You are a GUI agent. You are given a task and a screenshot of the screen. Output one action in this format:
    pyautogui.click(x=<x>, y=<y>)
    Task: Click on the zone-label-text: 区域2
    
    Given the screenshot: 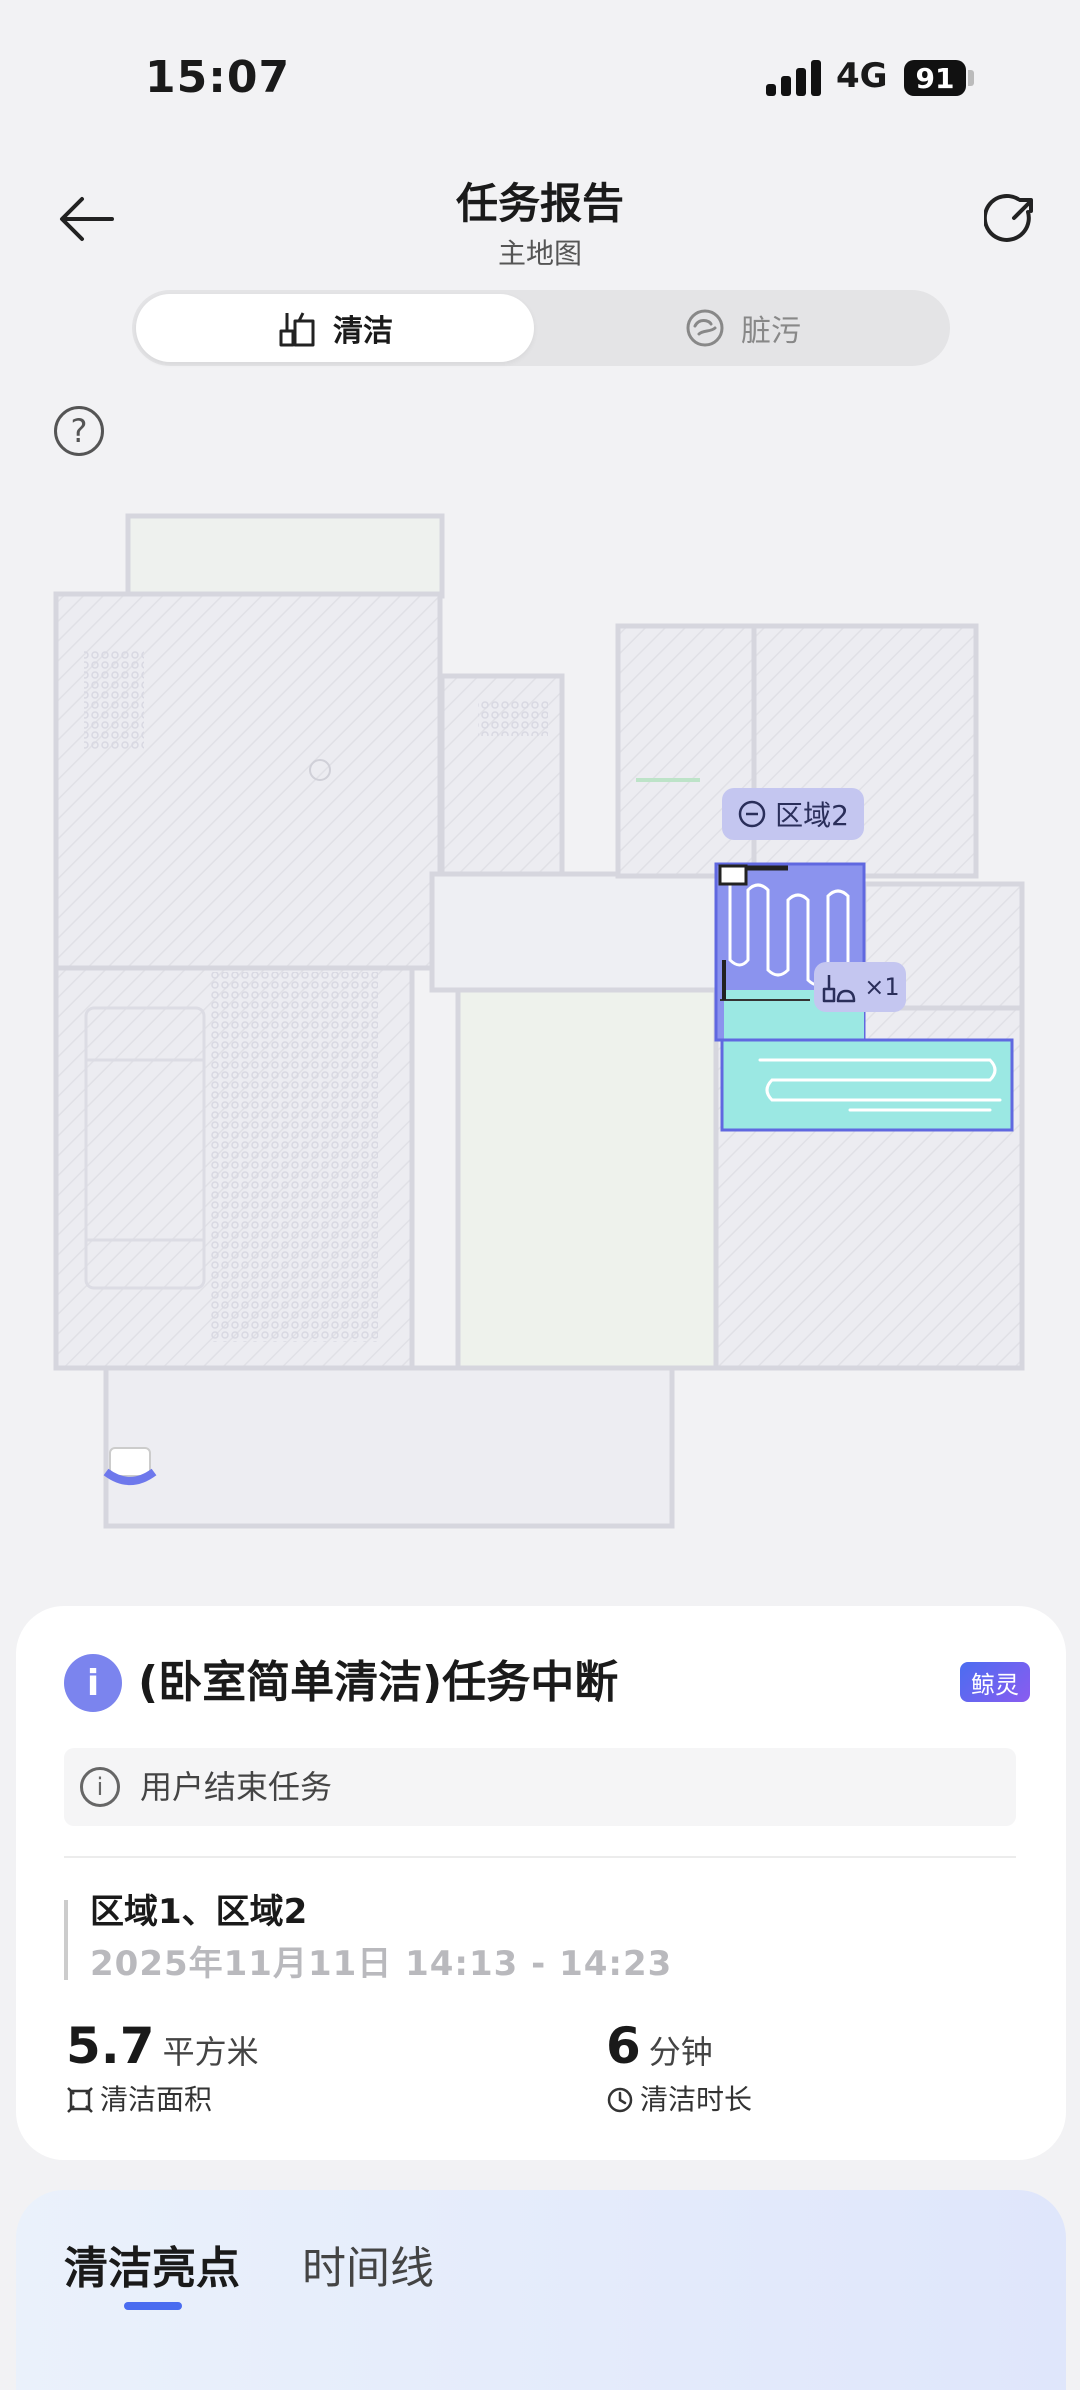 What is the action you would take?
    pyautogui.click(x=812, y=815)
    